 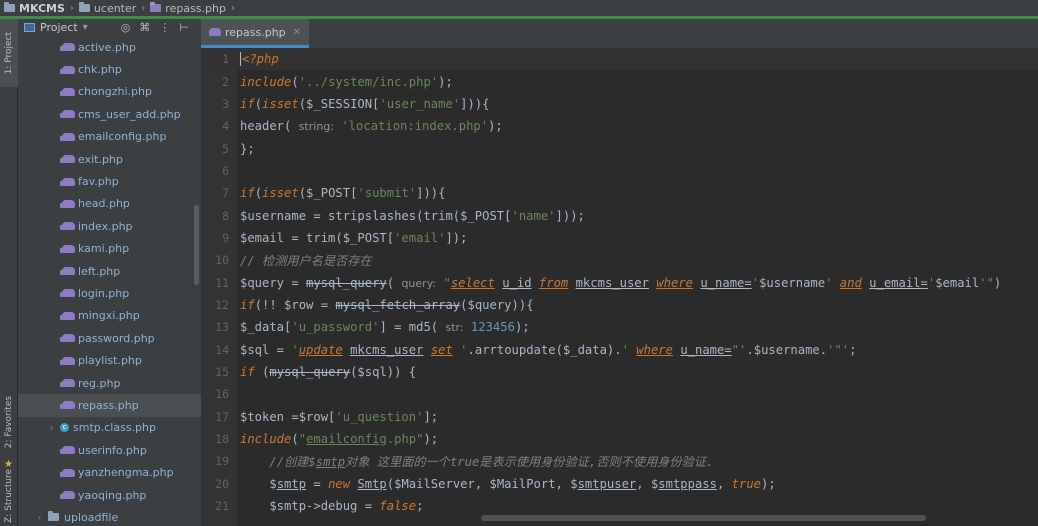 I want to click on file-tree-label: repass.php, so click(x=108, y=405).